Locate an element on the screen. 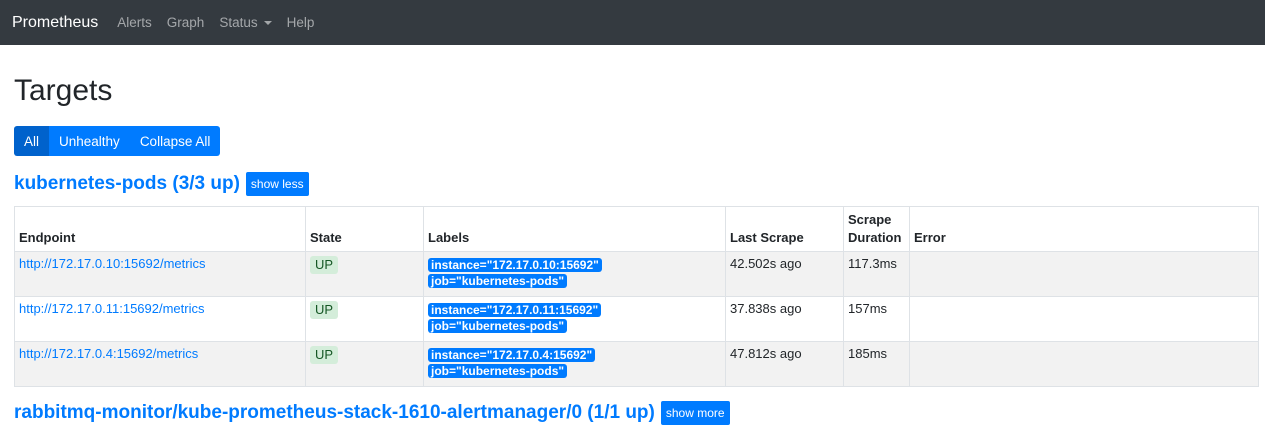 The height and width of the screenshot is (432, 1265). nav-graph-label: Graph is located at coordinates (185, 22).